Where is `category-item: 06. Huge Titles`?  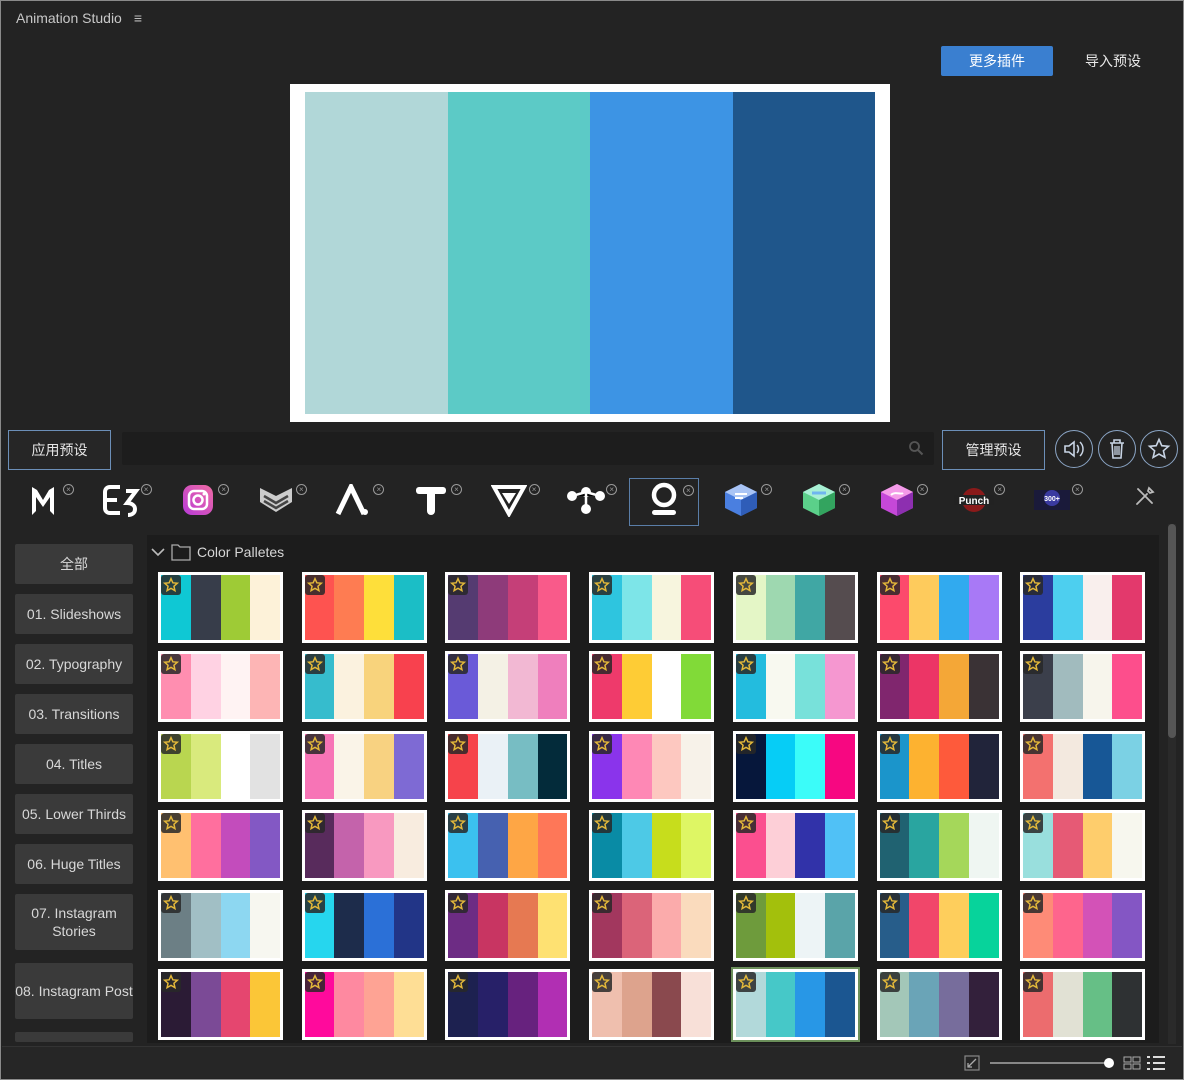 category-item: 06. Huge Titles is located at coordinates (74, 864).